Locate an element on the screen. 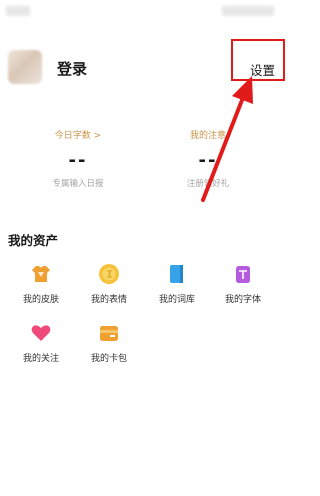  arrow-shaft is located at coordinates (223, 147).